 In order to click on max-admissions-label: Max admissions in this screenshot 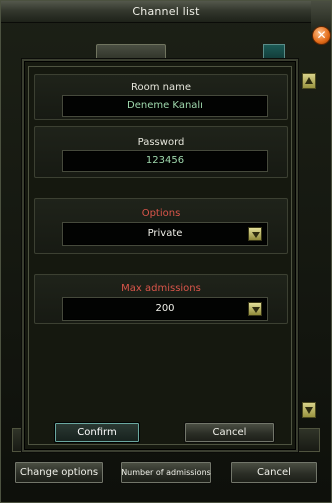, I will do `click(161, 288)`.